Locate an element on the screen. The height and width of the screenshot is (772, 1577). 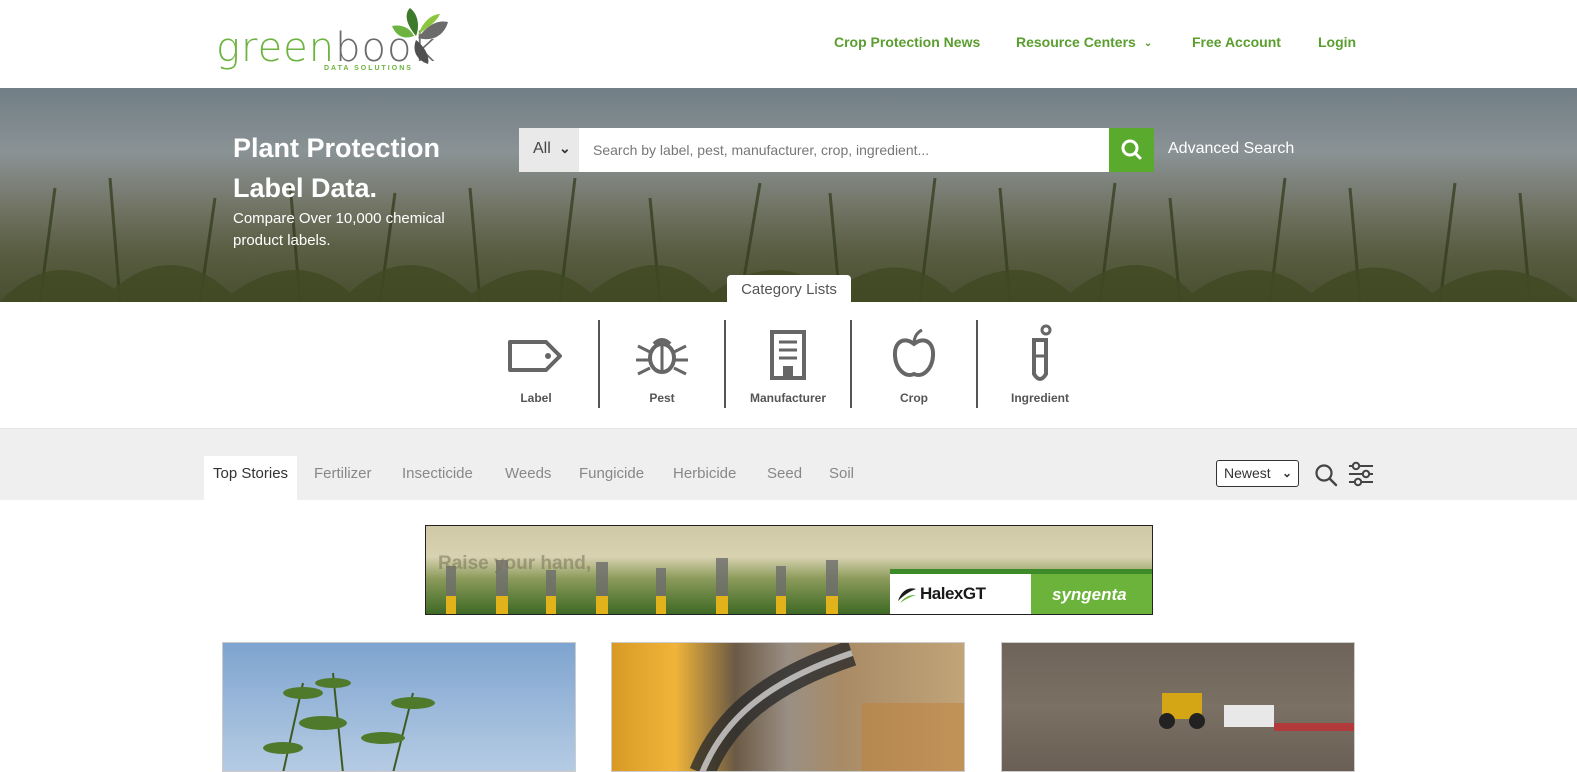
category-pest: Pest is located at coordinates (662, 365).